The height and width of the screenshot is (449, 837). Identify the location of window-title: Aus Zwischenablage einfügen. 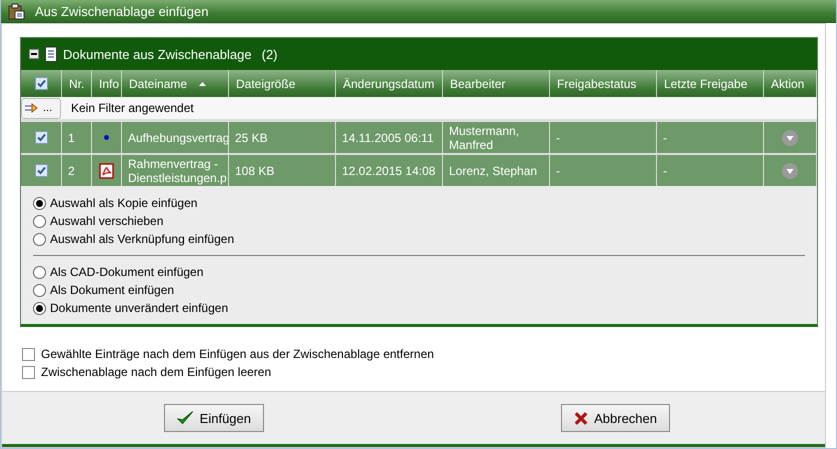
(121, 11).